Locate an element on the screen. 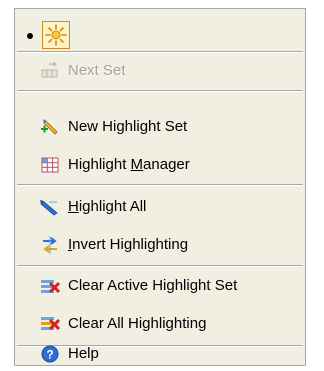 Image resolution: width=324 pixels, height=371 pixels. menu-item-highlight-all: Highlight All is located at coordinates (160, 207).